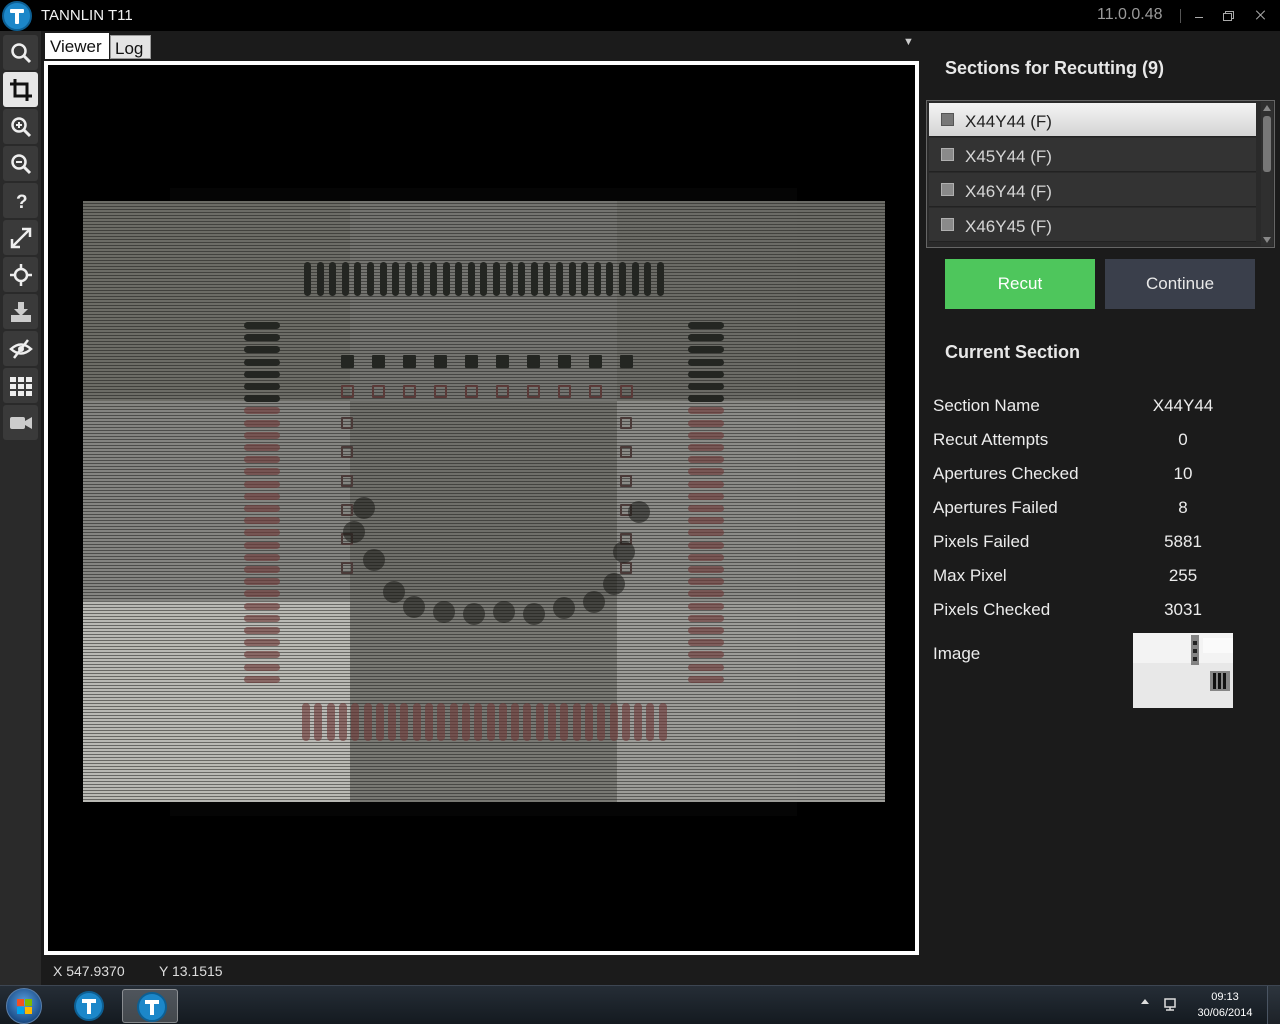  Describe the element at coordinates (1083, 543) in the screenshot. I see `detail-row-pixels-failed: Pixels Failed 5881` at that location.